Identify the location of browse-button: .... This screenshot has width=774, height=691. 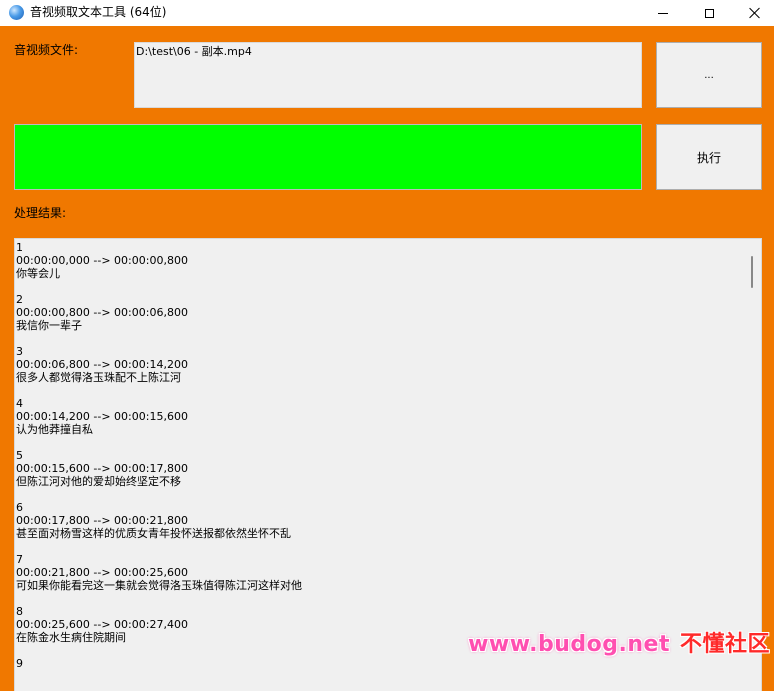
(709, 75).